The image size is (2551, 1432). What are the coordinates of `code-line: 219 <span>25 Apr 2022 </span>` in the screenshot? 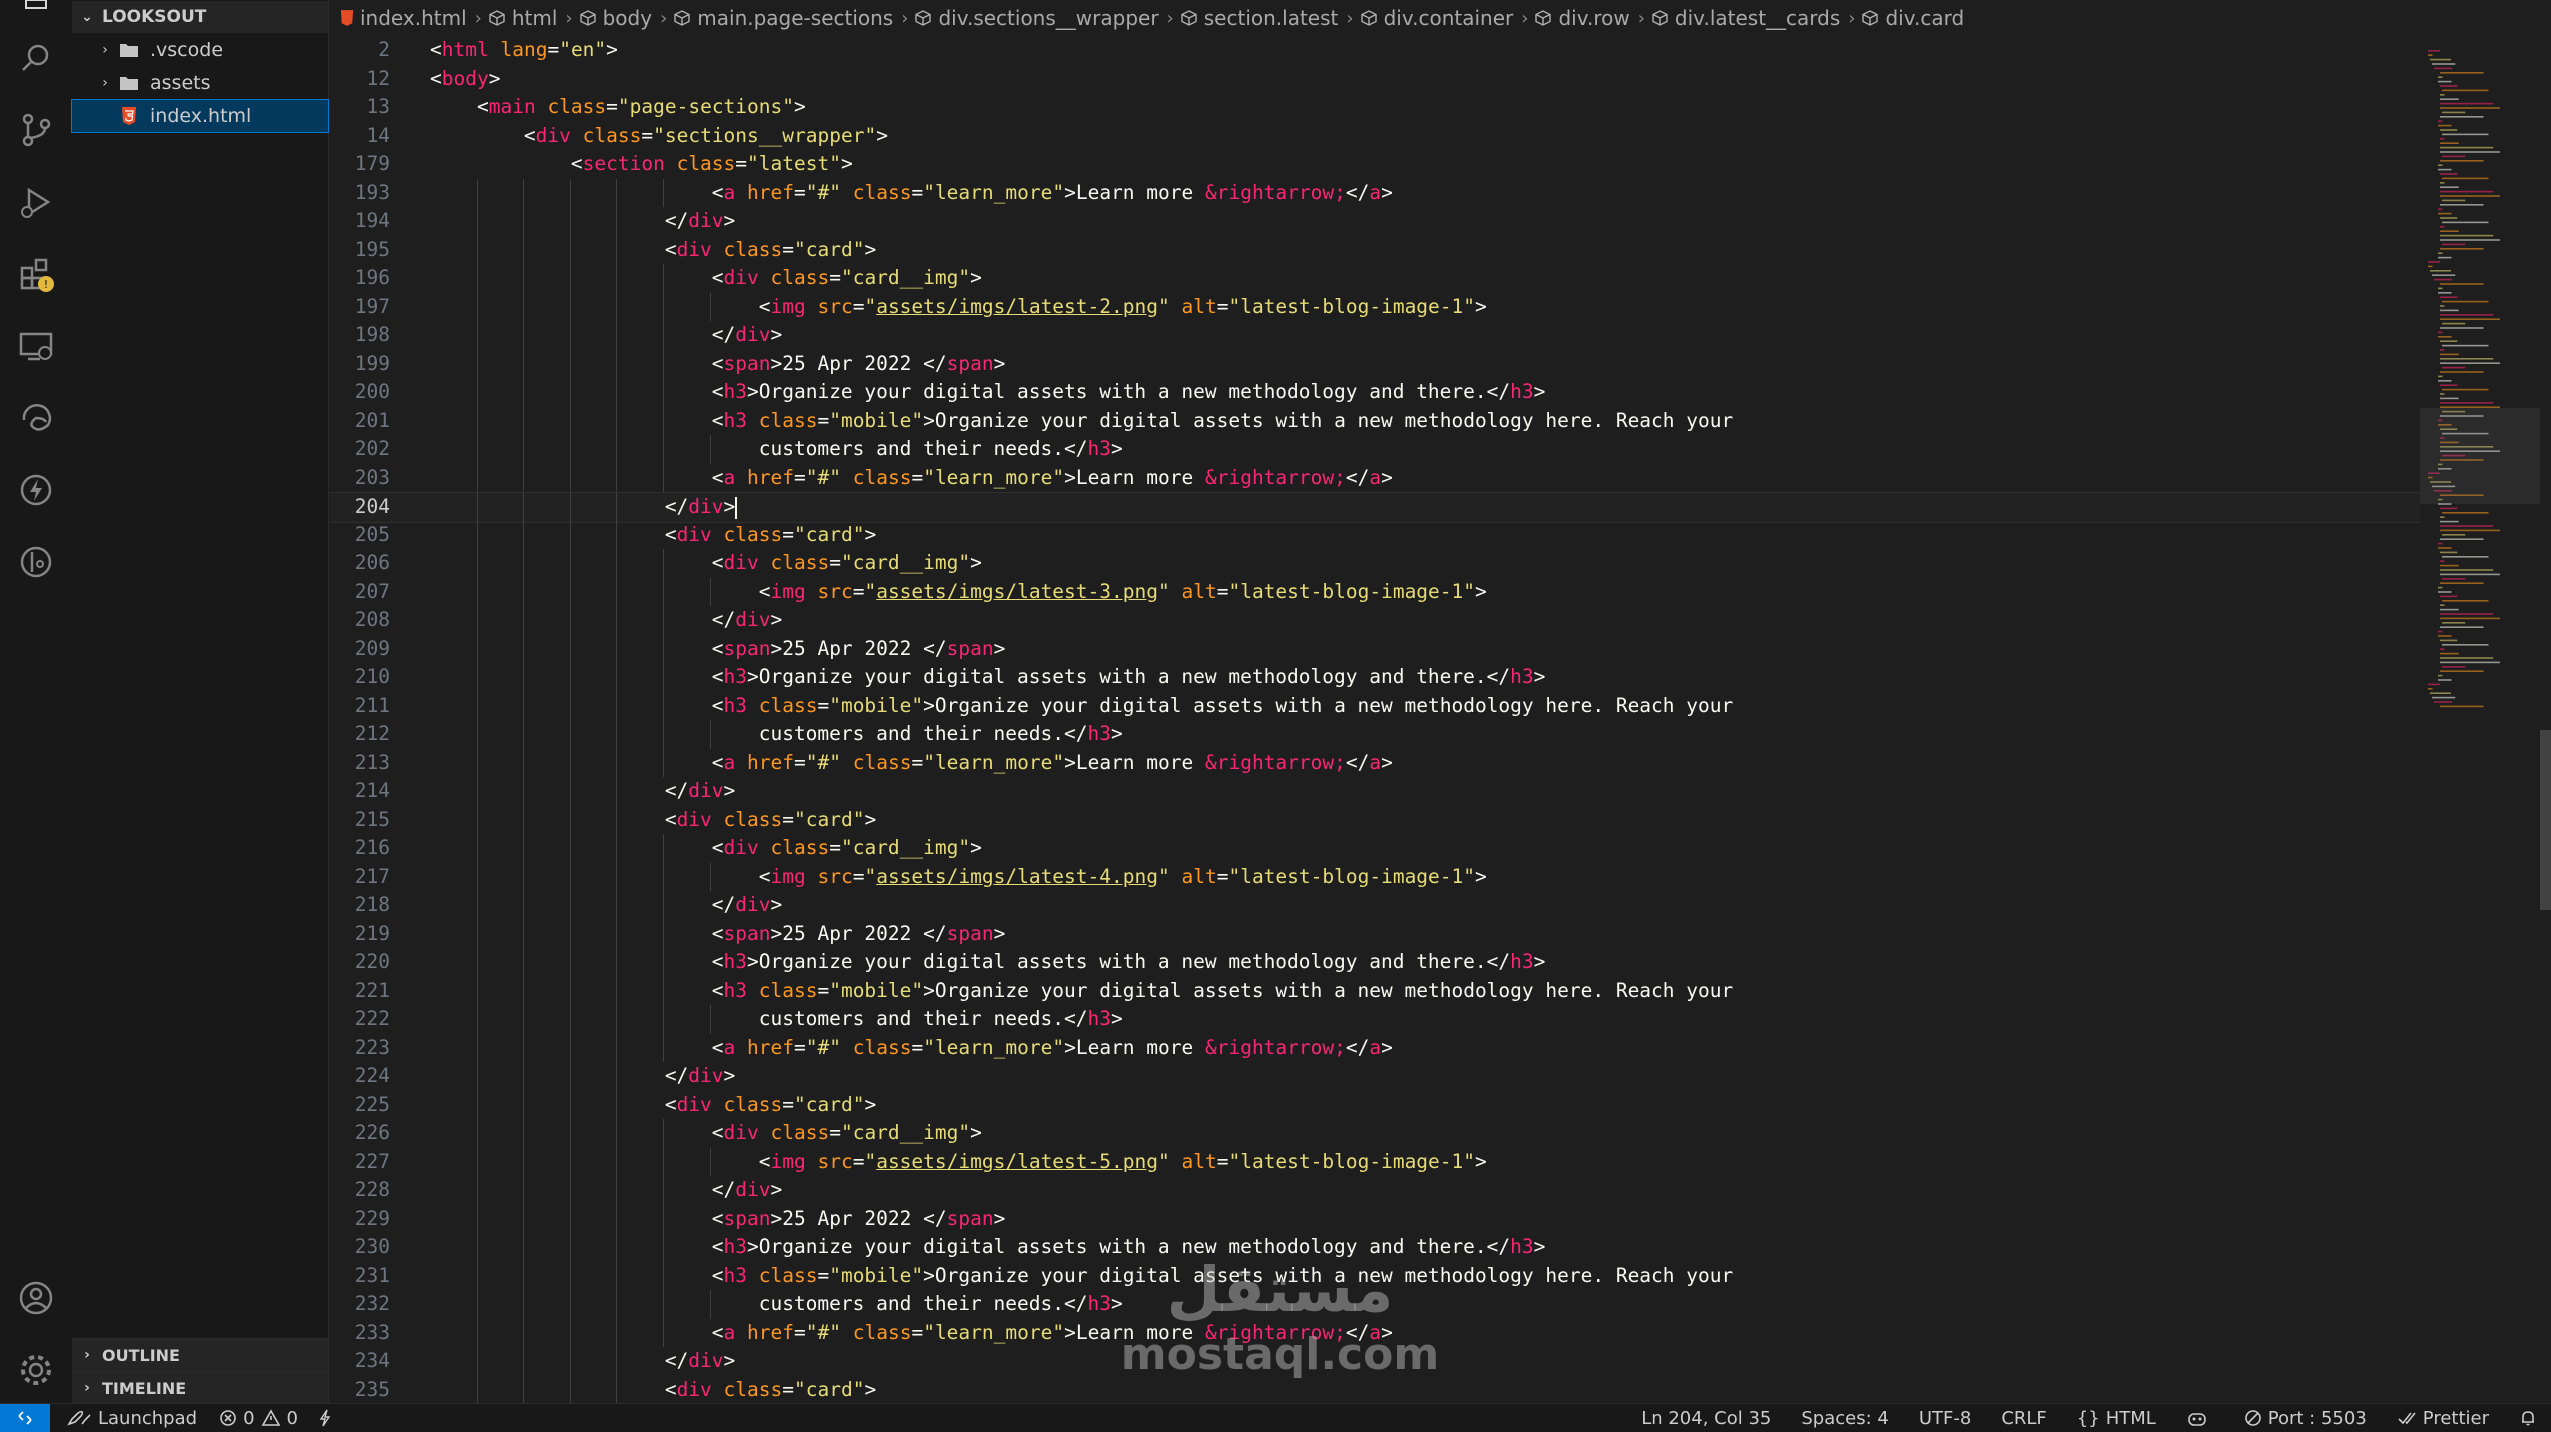 It's located at (1375, 933).